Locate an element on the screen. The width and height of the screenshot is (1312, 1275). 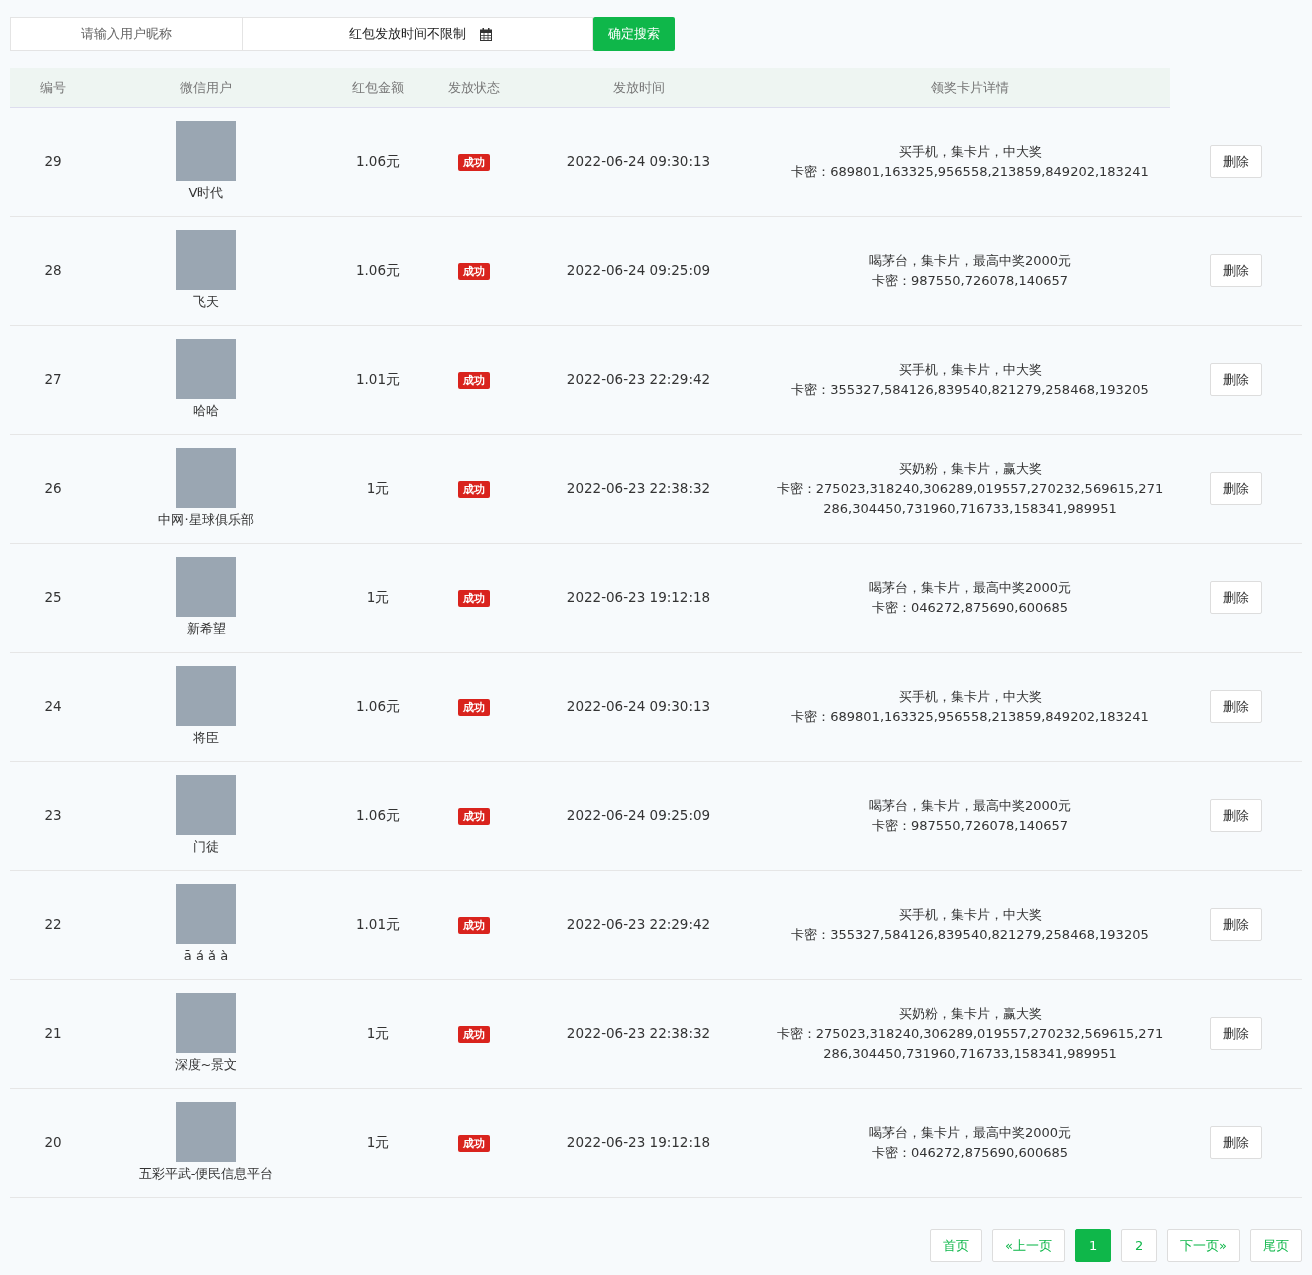
table-cell: 26 is located at coordinates (53, 488).